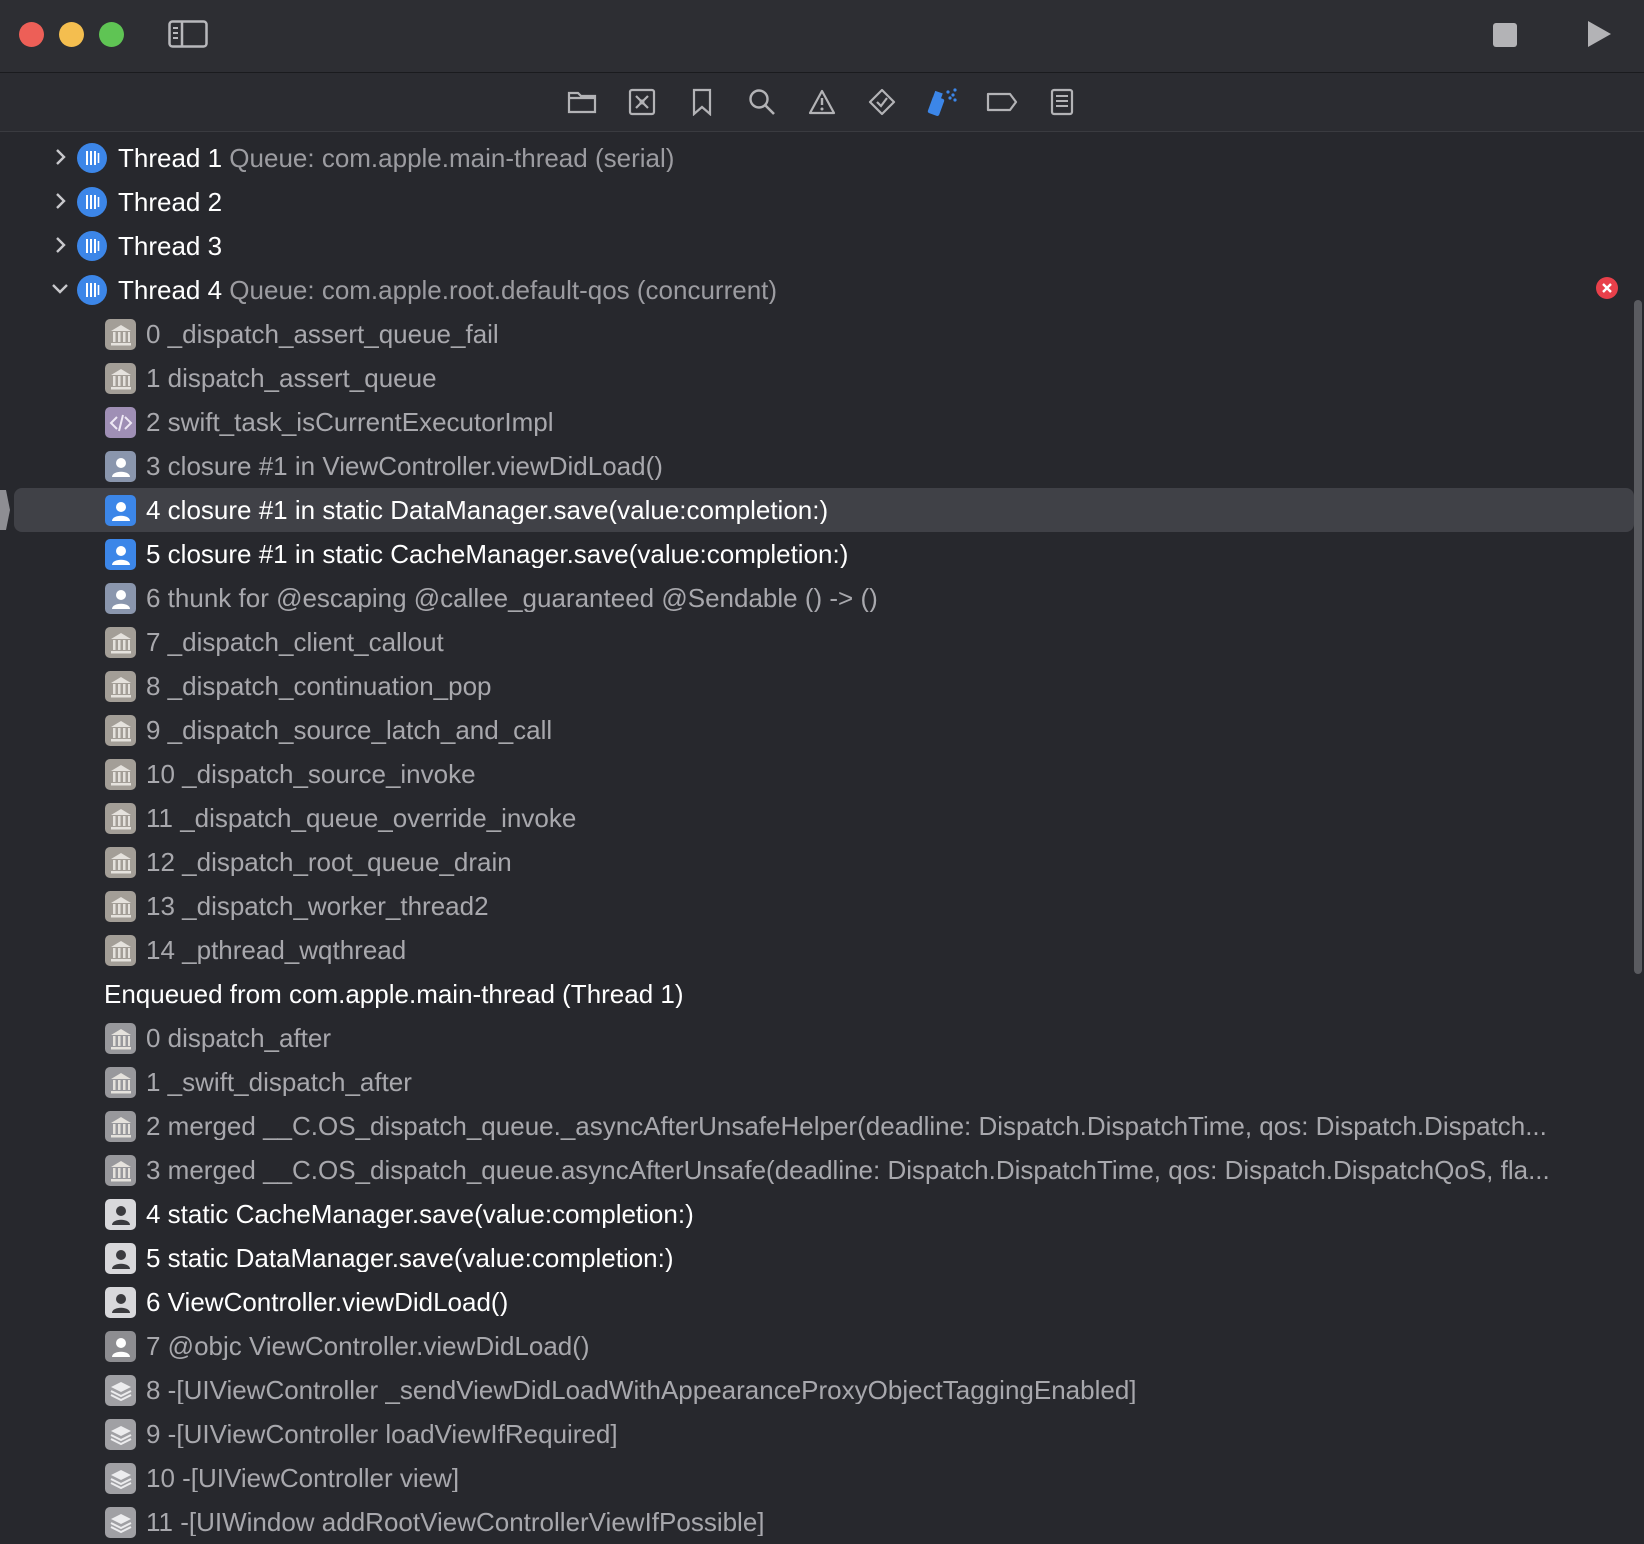  I want to click on thread-label: Thread 3, so click(170, 246).